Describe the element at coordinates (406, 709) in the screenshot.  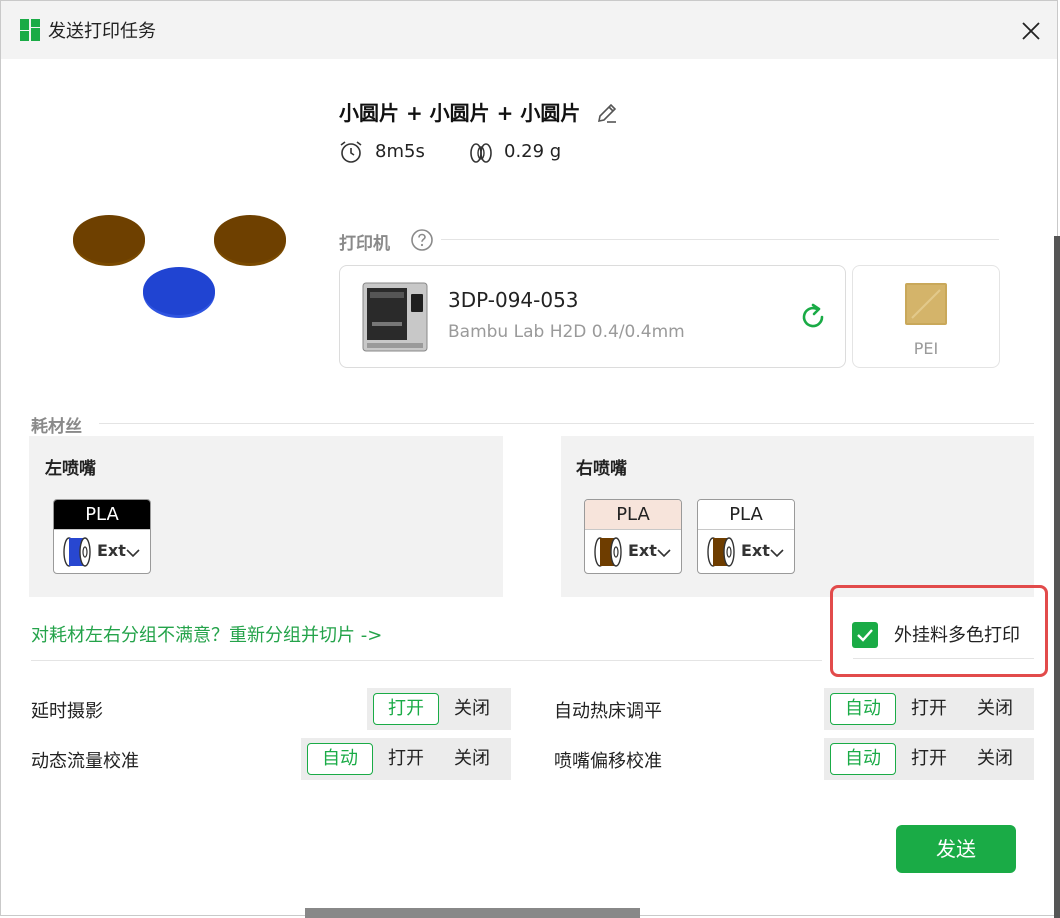
I see `timelapse-on-button: 打开` at that location.